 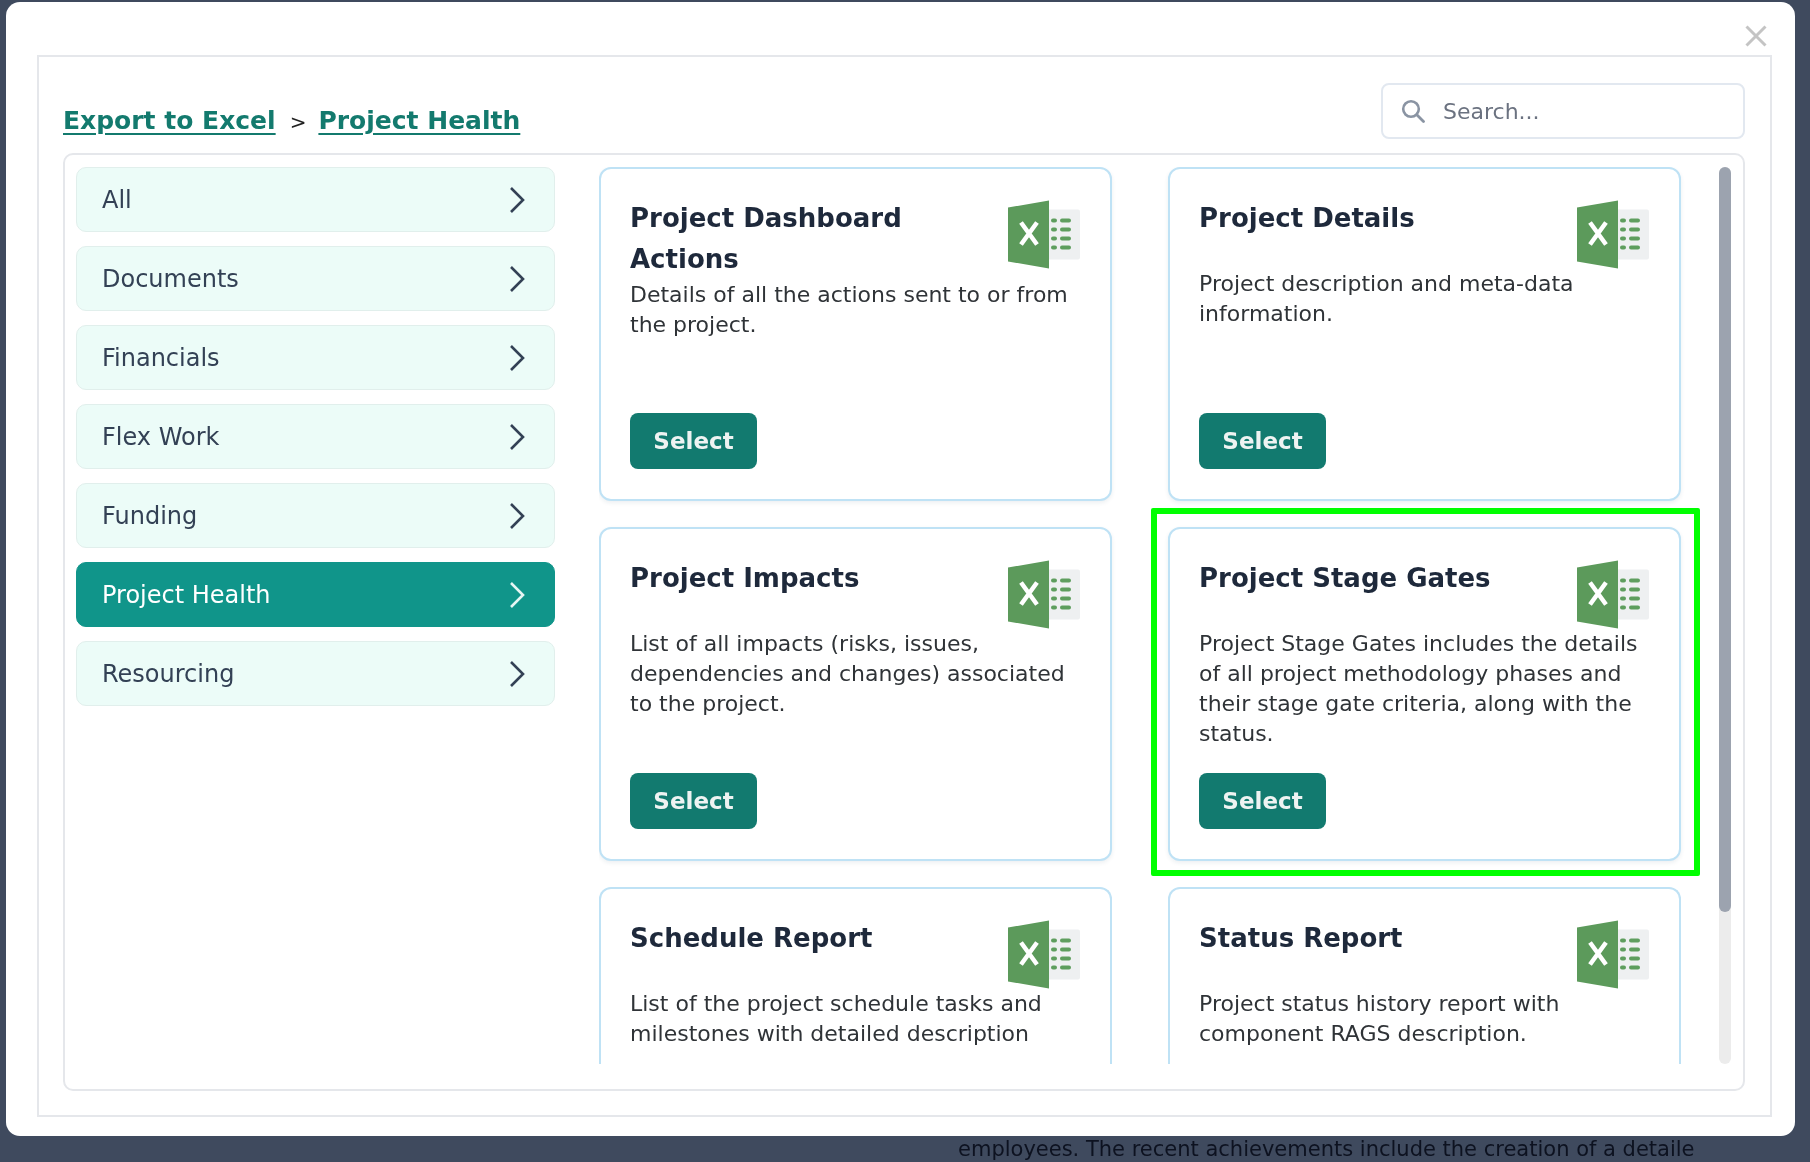 I want to click on sidebar-item: Flex Work, so click(x=315, y=436).